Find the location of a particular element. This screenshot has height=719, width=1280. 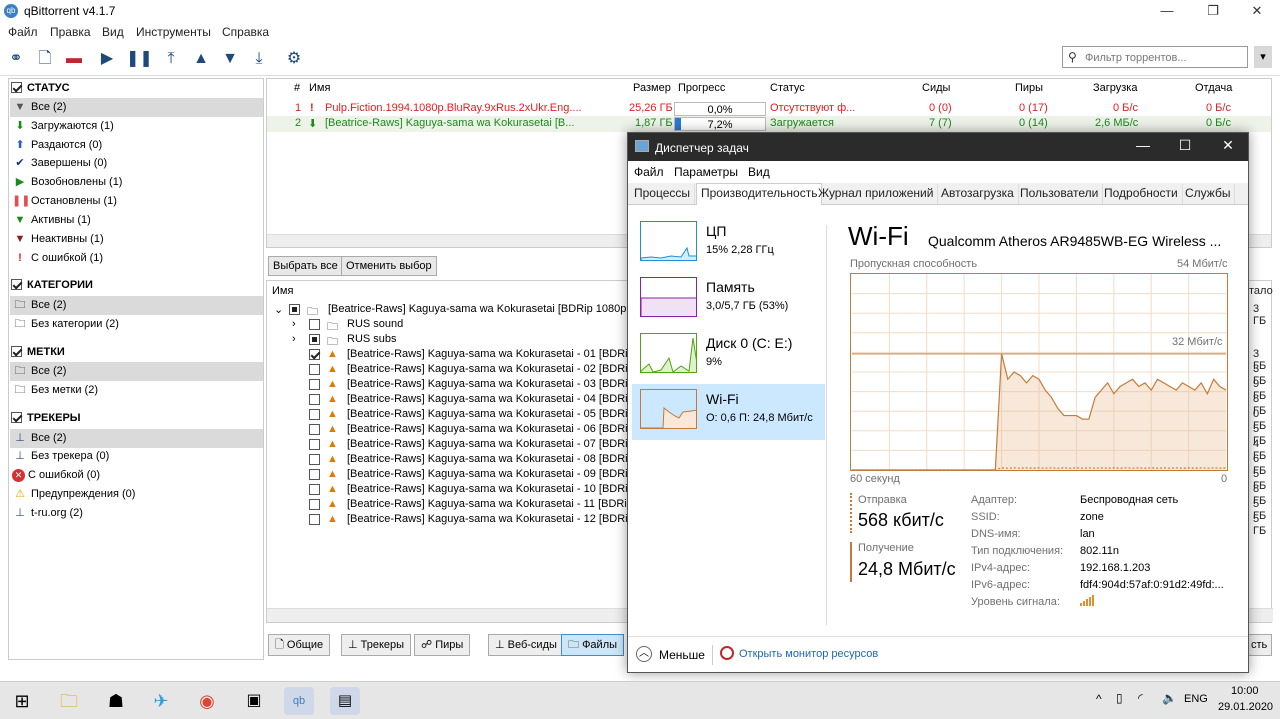

category-none: 🗀 Без категории (2) is located at coordinates (136, 324).